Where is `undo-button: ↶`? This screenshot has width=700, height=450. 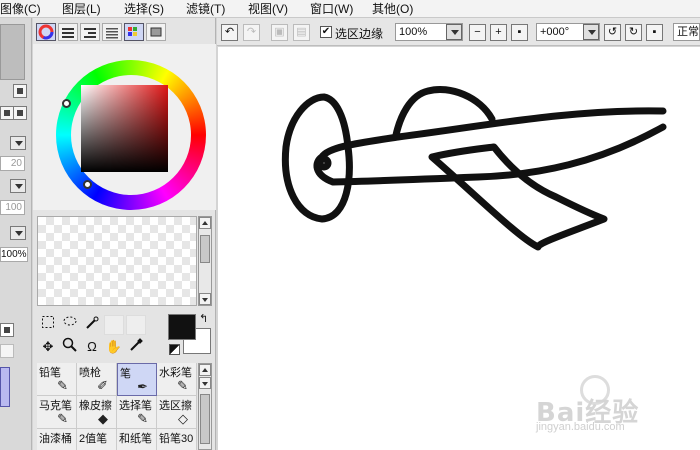
undo-button: ↶ is located at coordinates (229, 32).